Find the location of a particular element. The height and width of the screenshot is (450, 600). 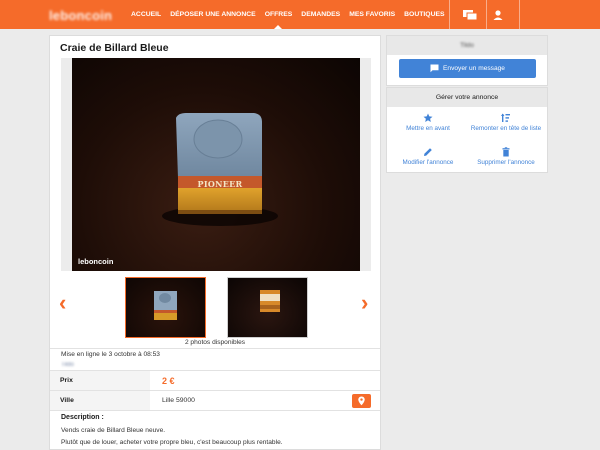

publish-date: Mise en ligne le 3 octobre à 08:53 is located at coordinates (110, 354).